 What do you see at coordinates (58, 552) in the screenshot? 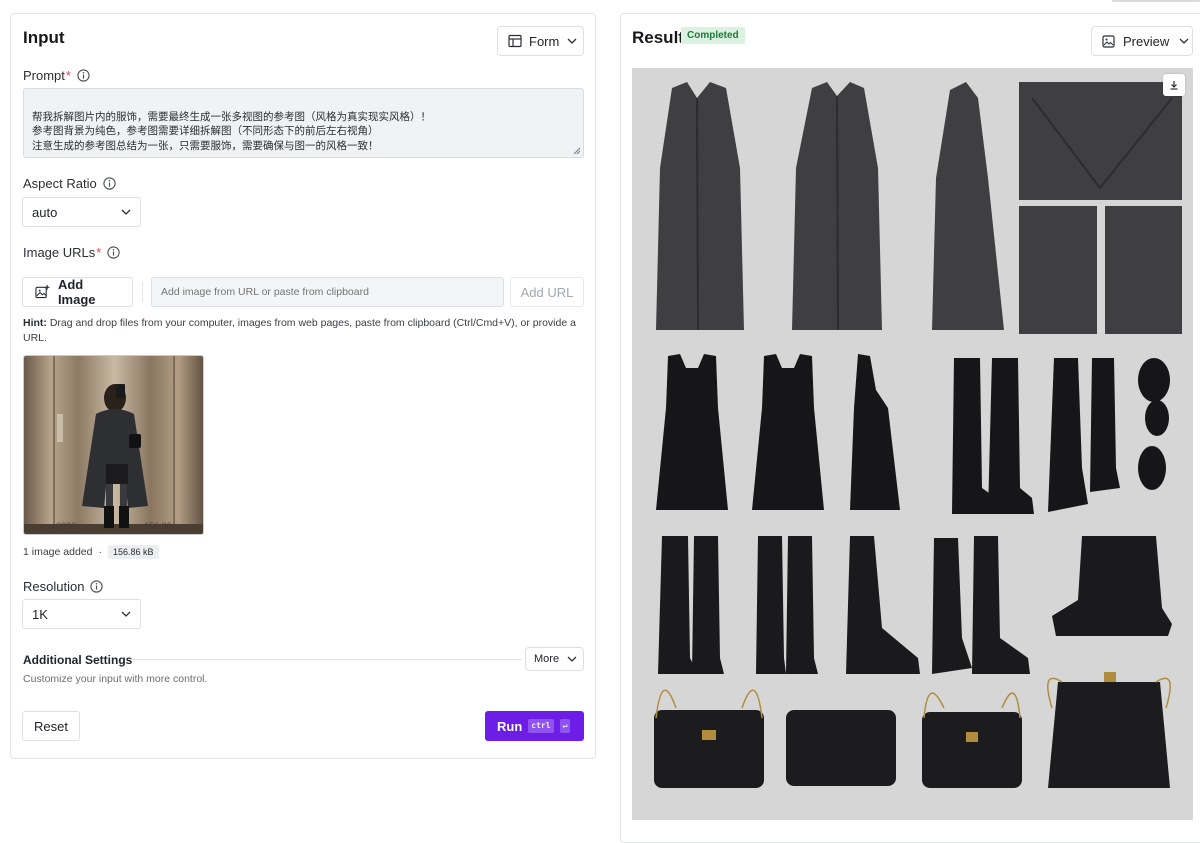
I see `images-added-count: 1 image added` at bounding box center [58, 552].